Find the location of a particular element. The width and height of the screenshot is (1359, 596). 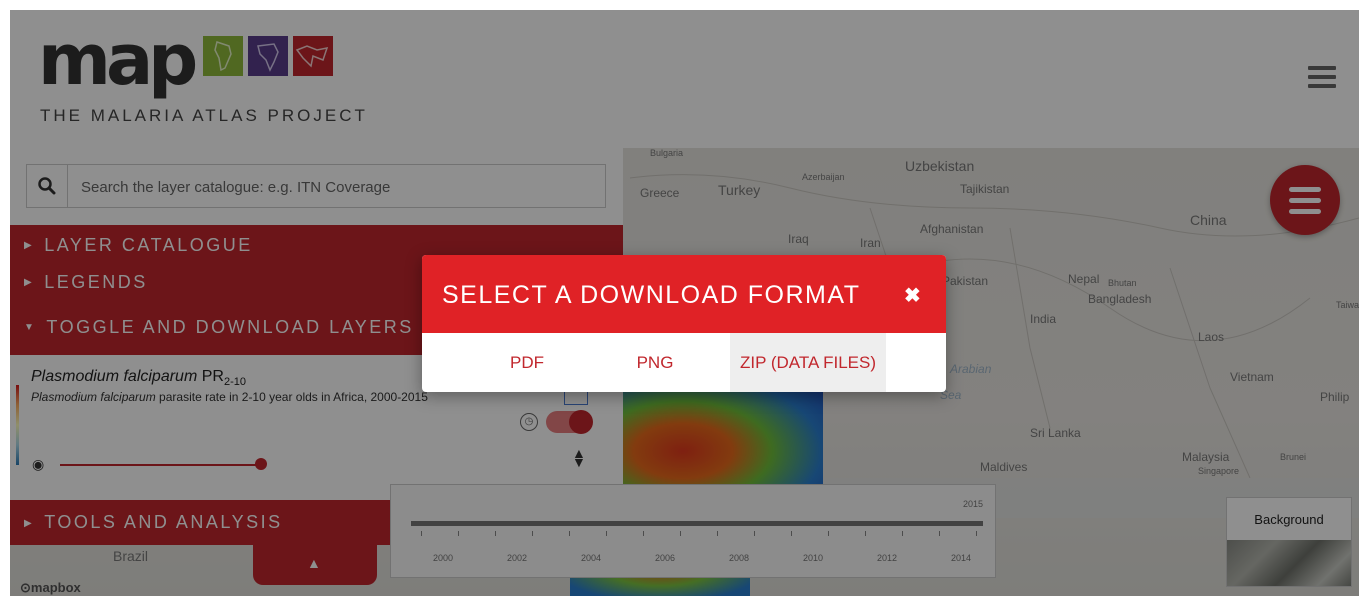

format-pdf-button: PDF is located at coordinates (527, 362).